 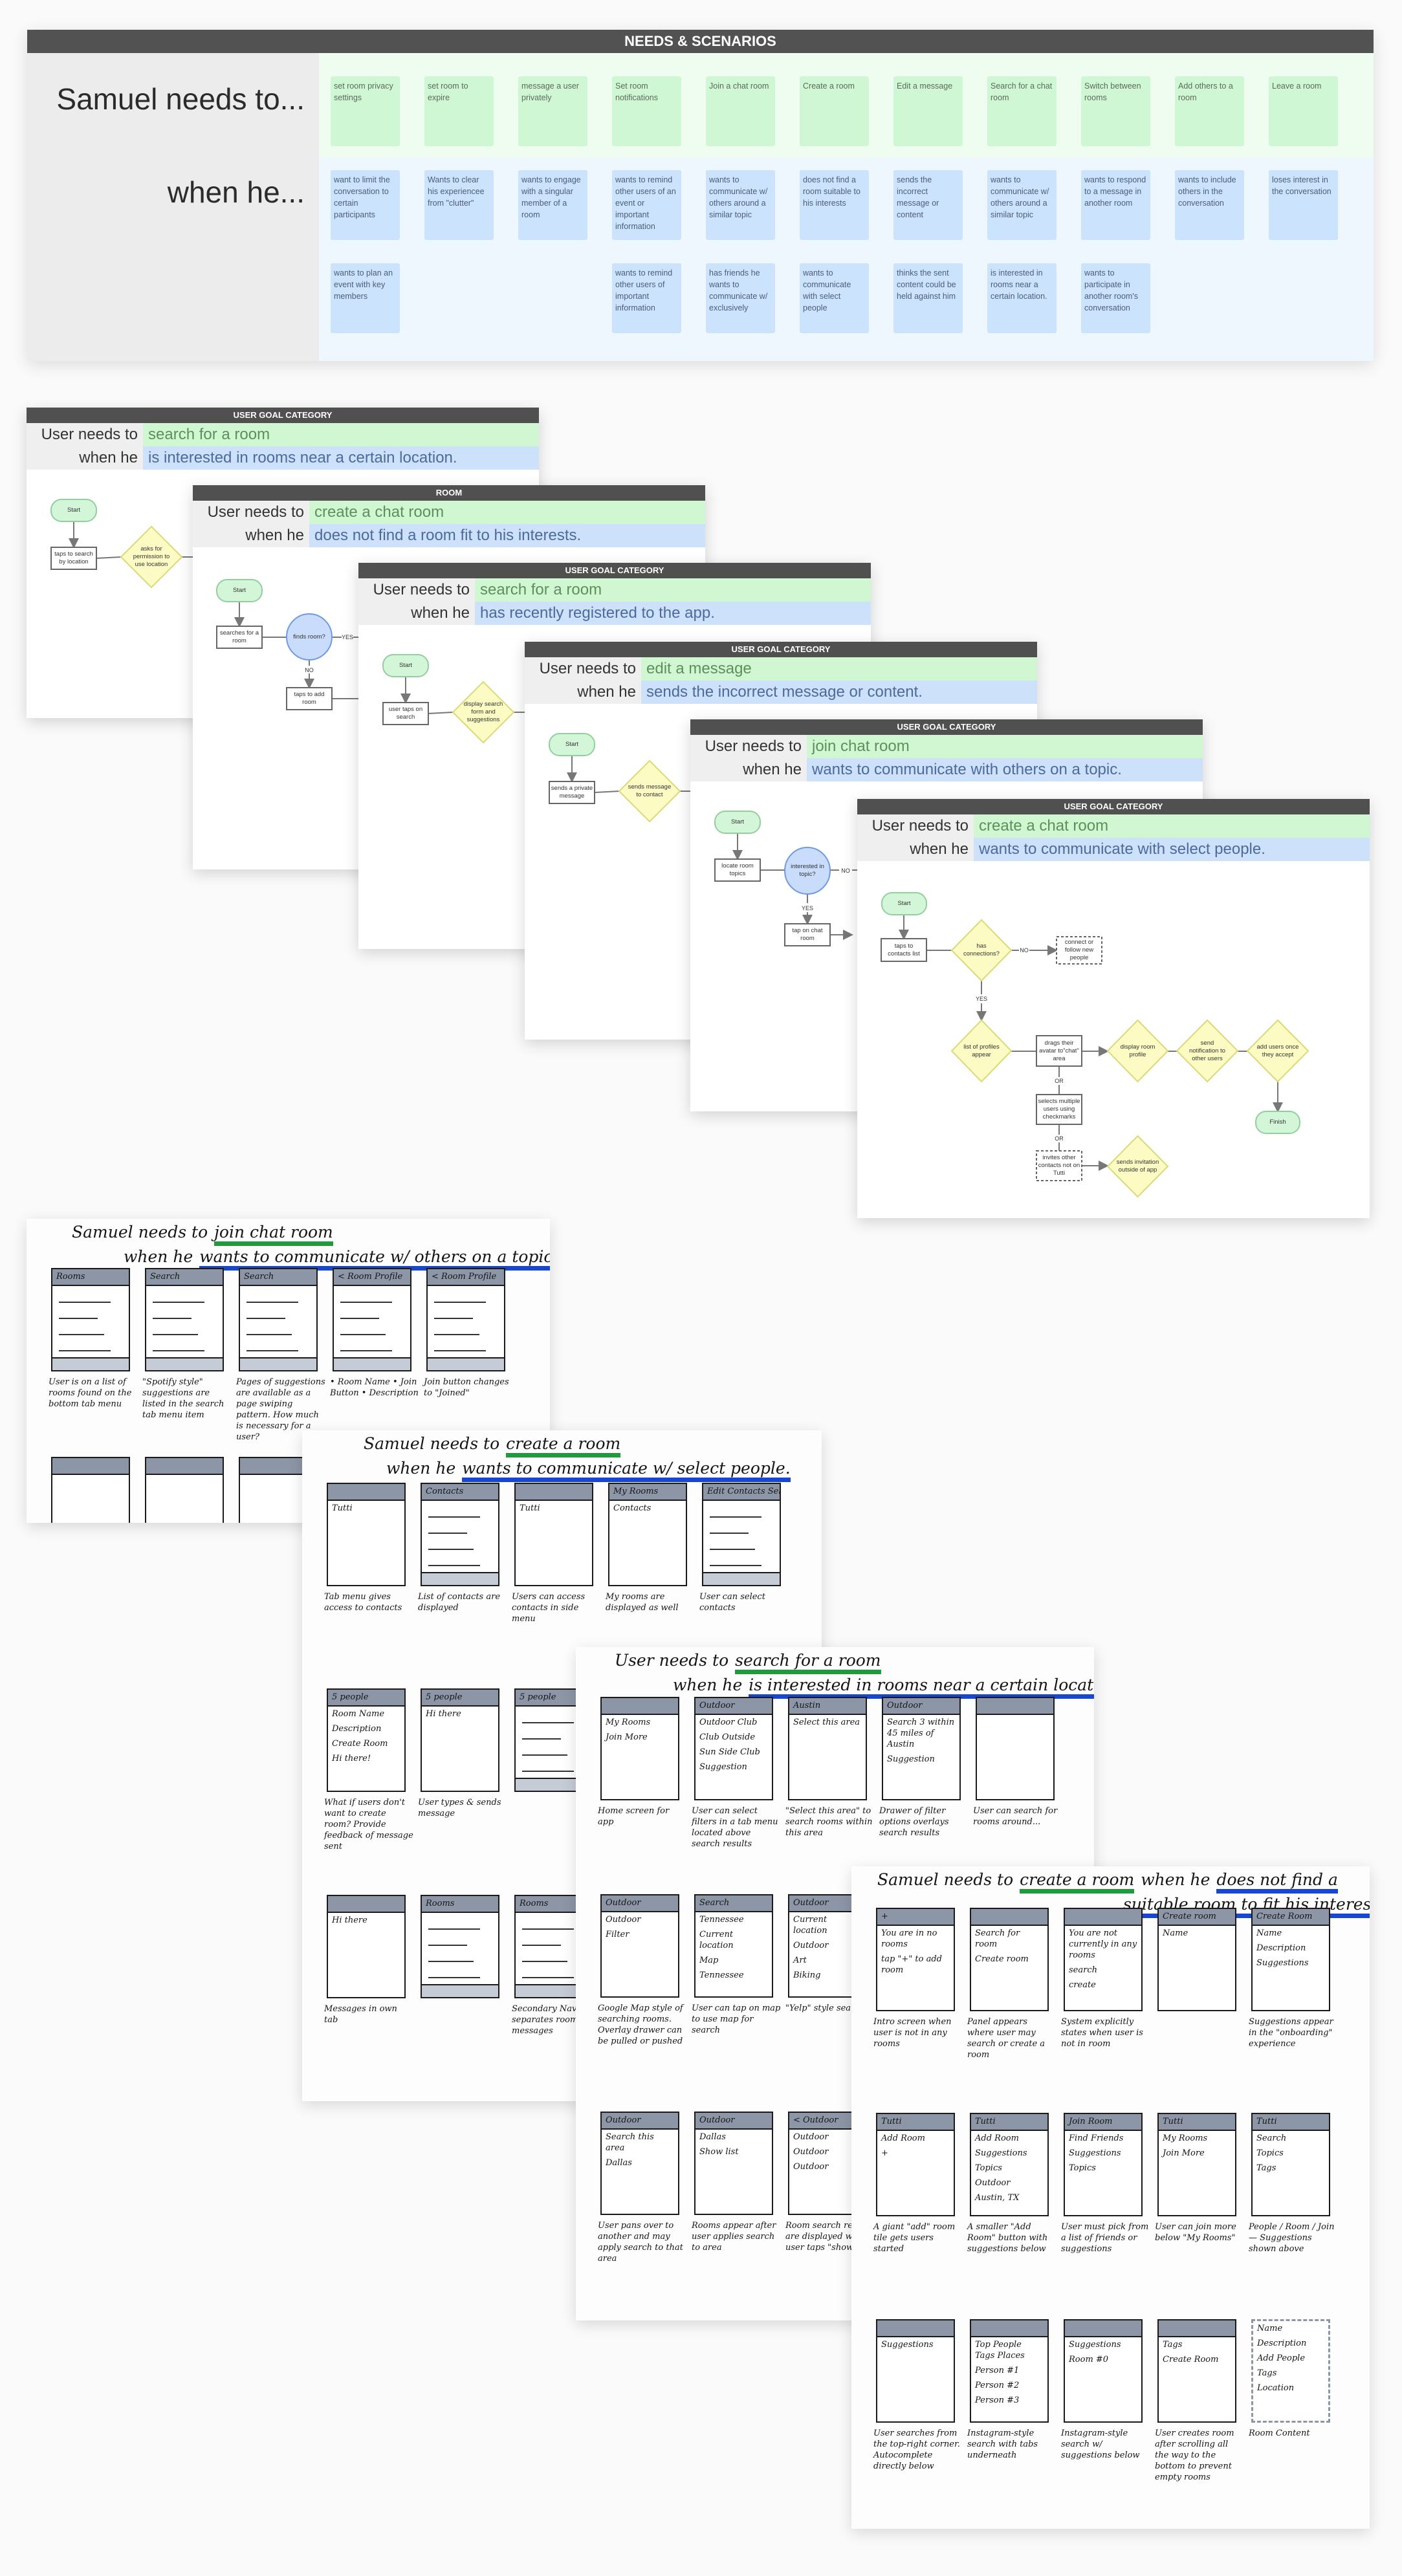 What do you see at coordinates (140, 1232) in the screenshot?
I see `title-text: Samuel needs to` at bounding box center [140, 1232].